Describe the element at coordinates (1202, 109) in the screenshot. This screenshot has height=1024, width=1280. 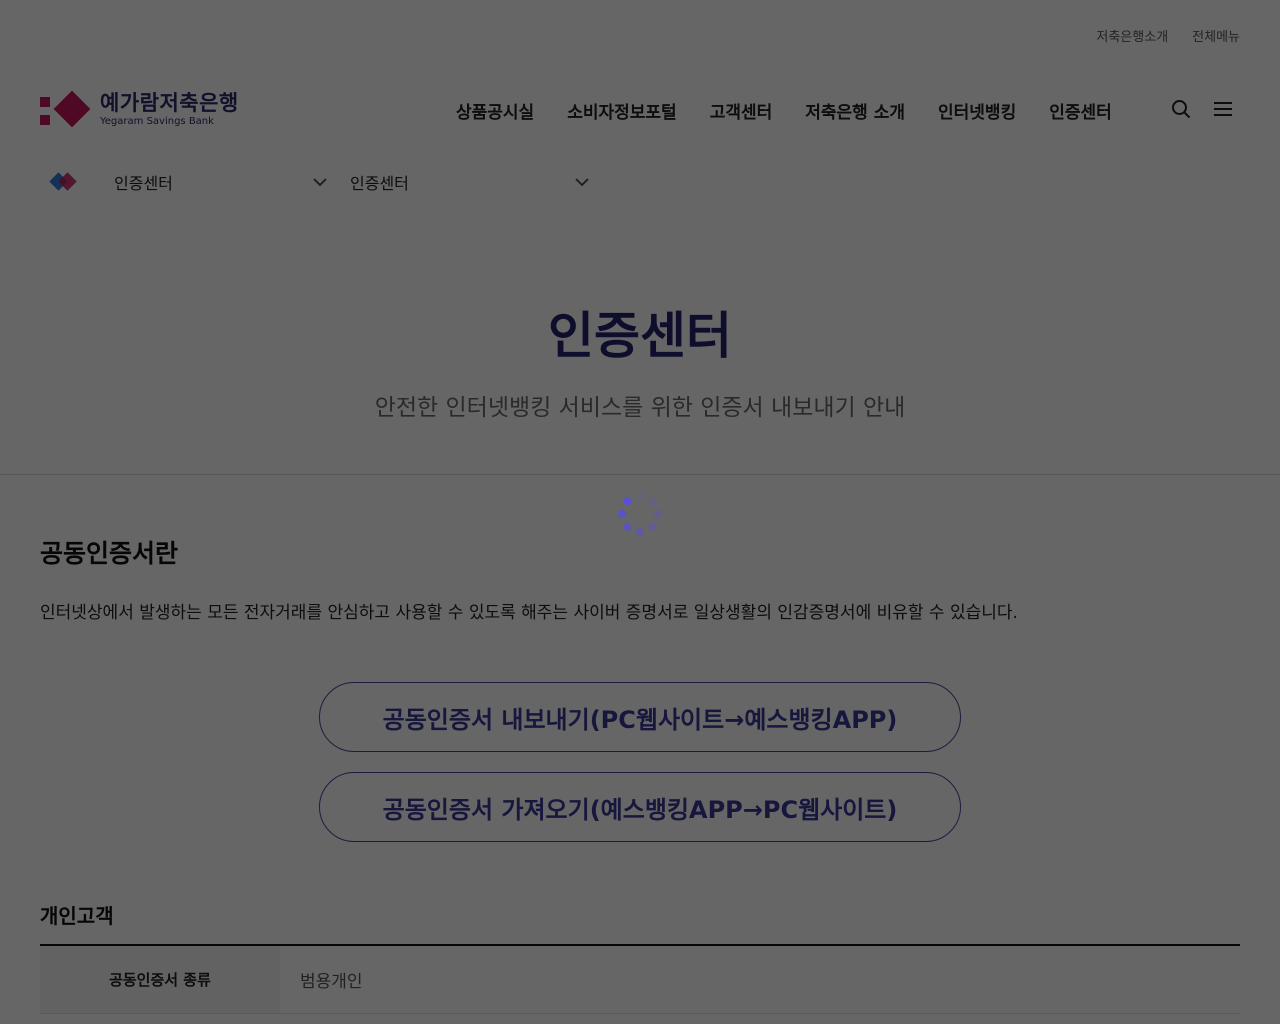
I see `header-icons` at that location.